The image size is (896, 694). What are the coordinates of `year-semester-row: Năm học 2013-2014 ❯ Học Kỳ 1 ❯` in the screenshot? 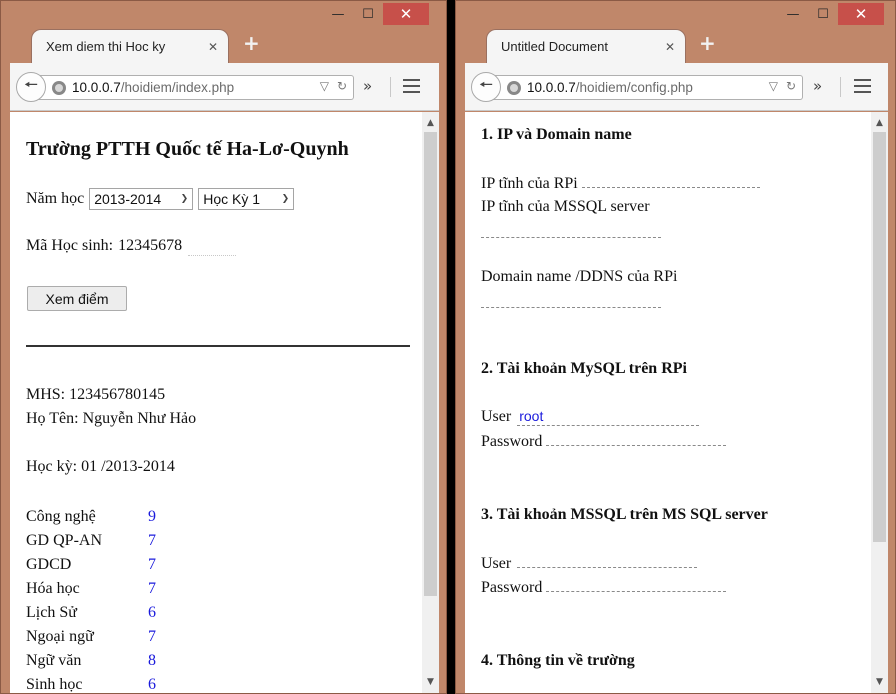 It's located at (160, 199).